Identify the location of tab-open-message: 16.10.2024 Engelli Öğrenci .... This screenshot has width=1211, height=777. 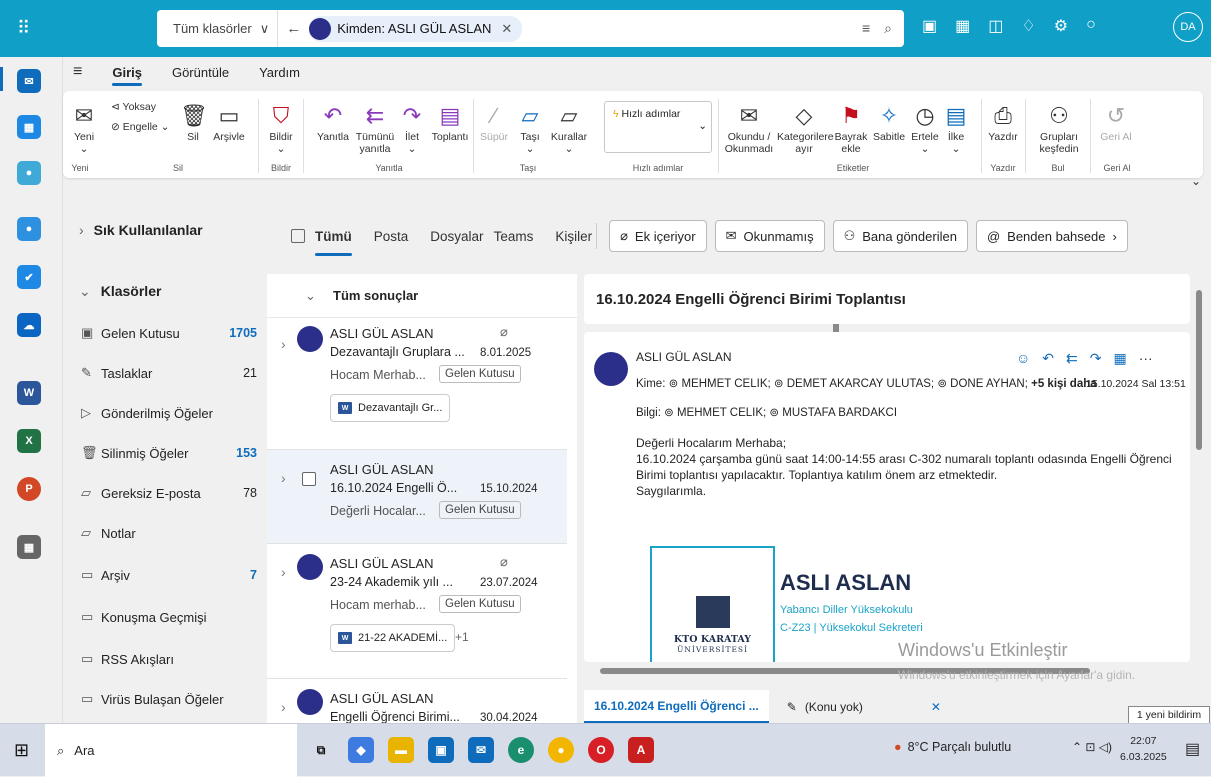
(676, 706).